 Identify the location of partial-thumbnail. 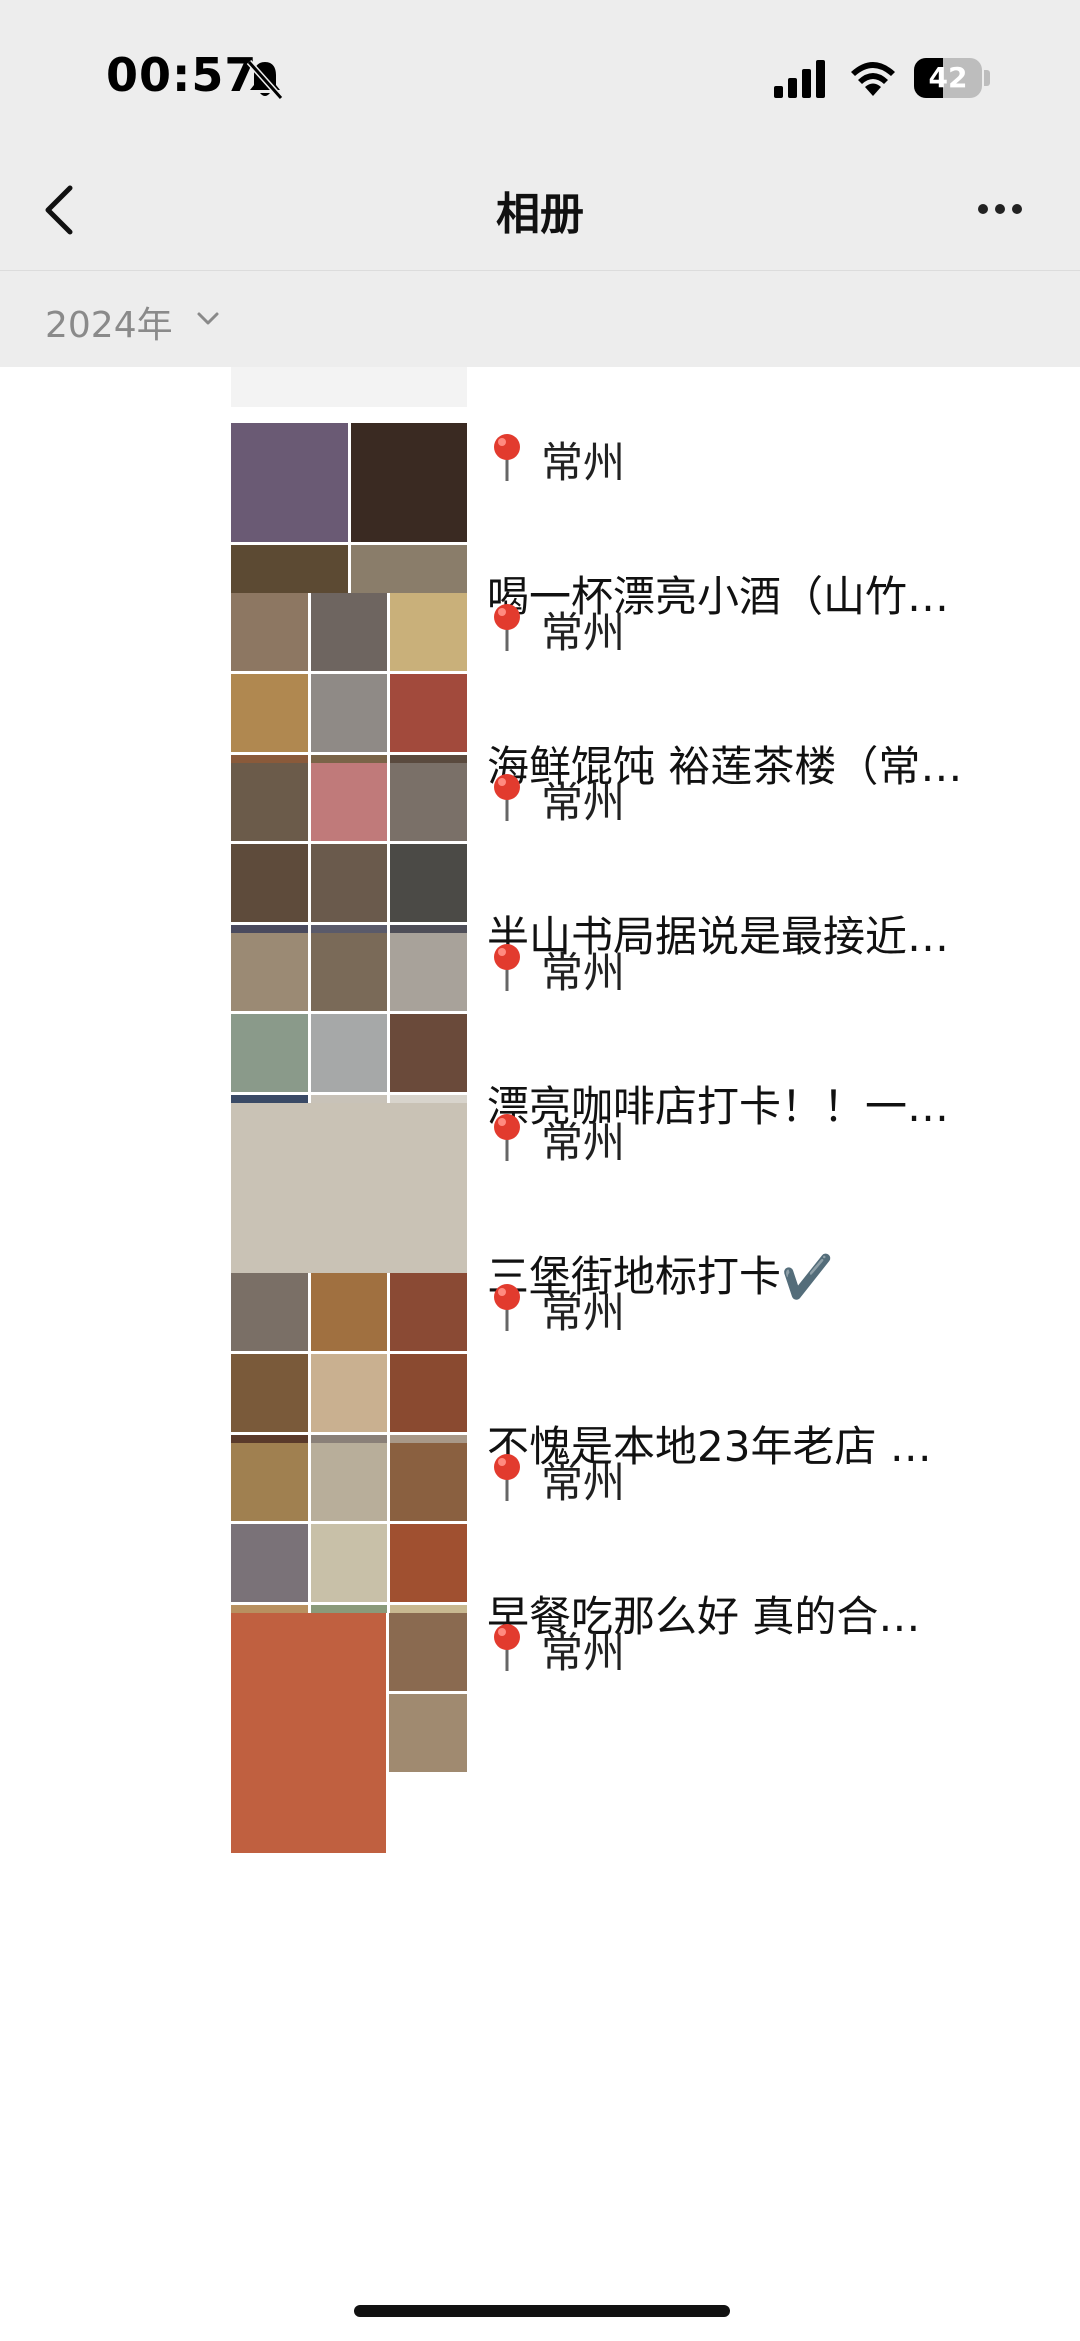
(349, 387).